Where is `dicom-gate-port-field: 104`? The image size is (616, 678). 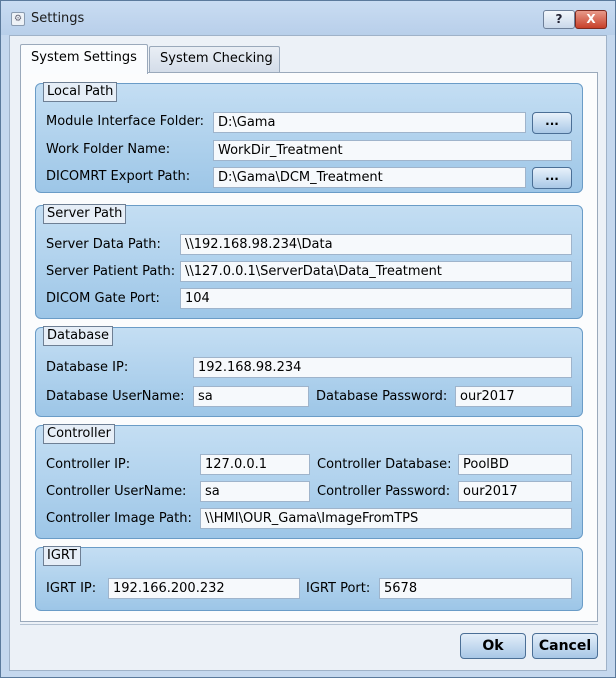
dicom-gate-port-field: 104 is located at coordinates (376, 298).